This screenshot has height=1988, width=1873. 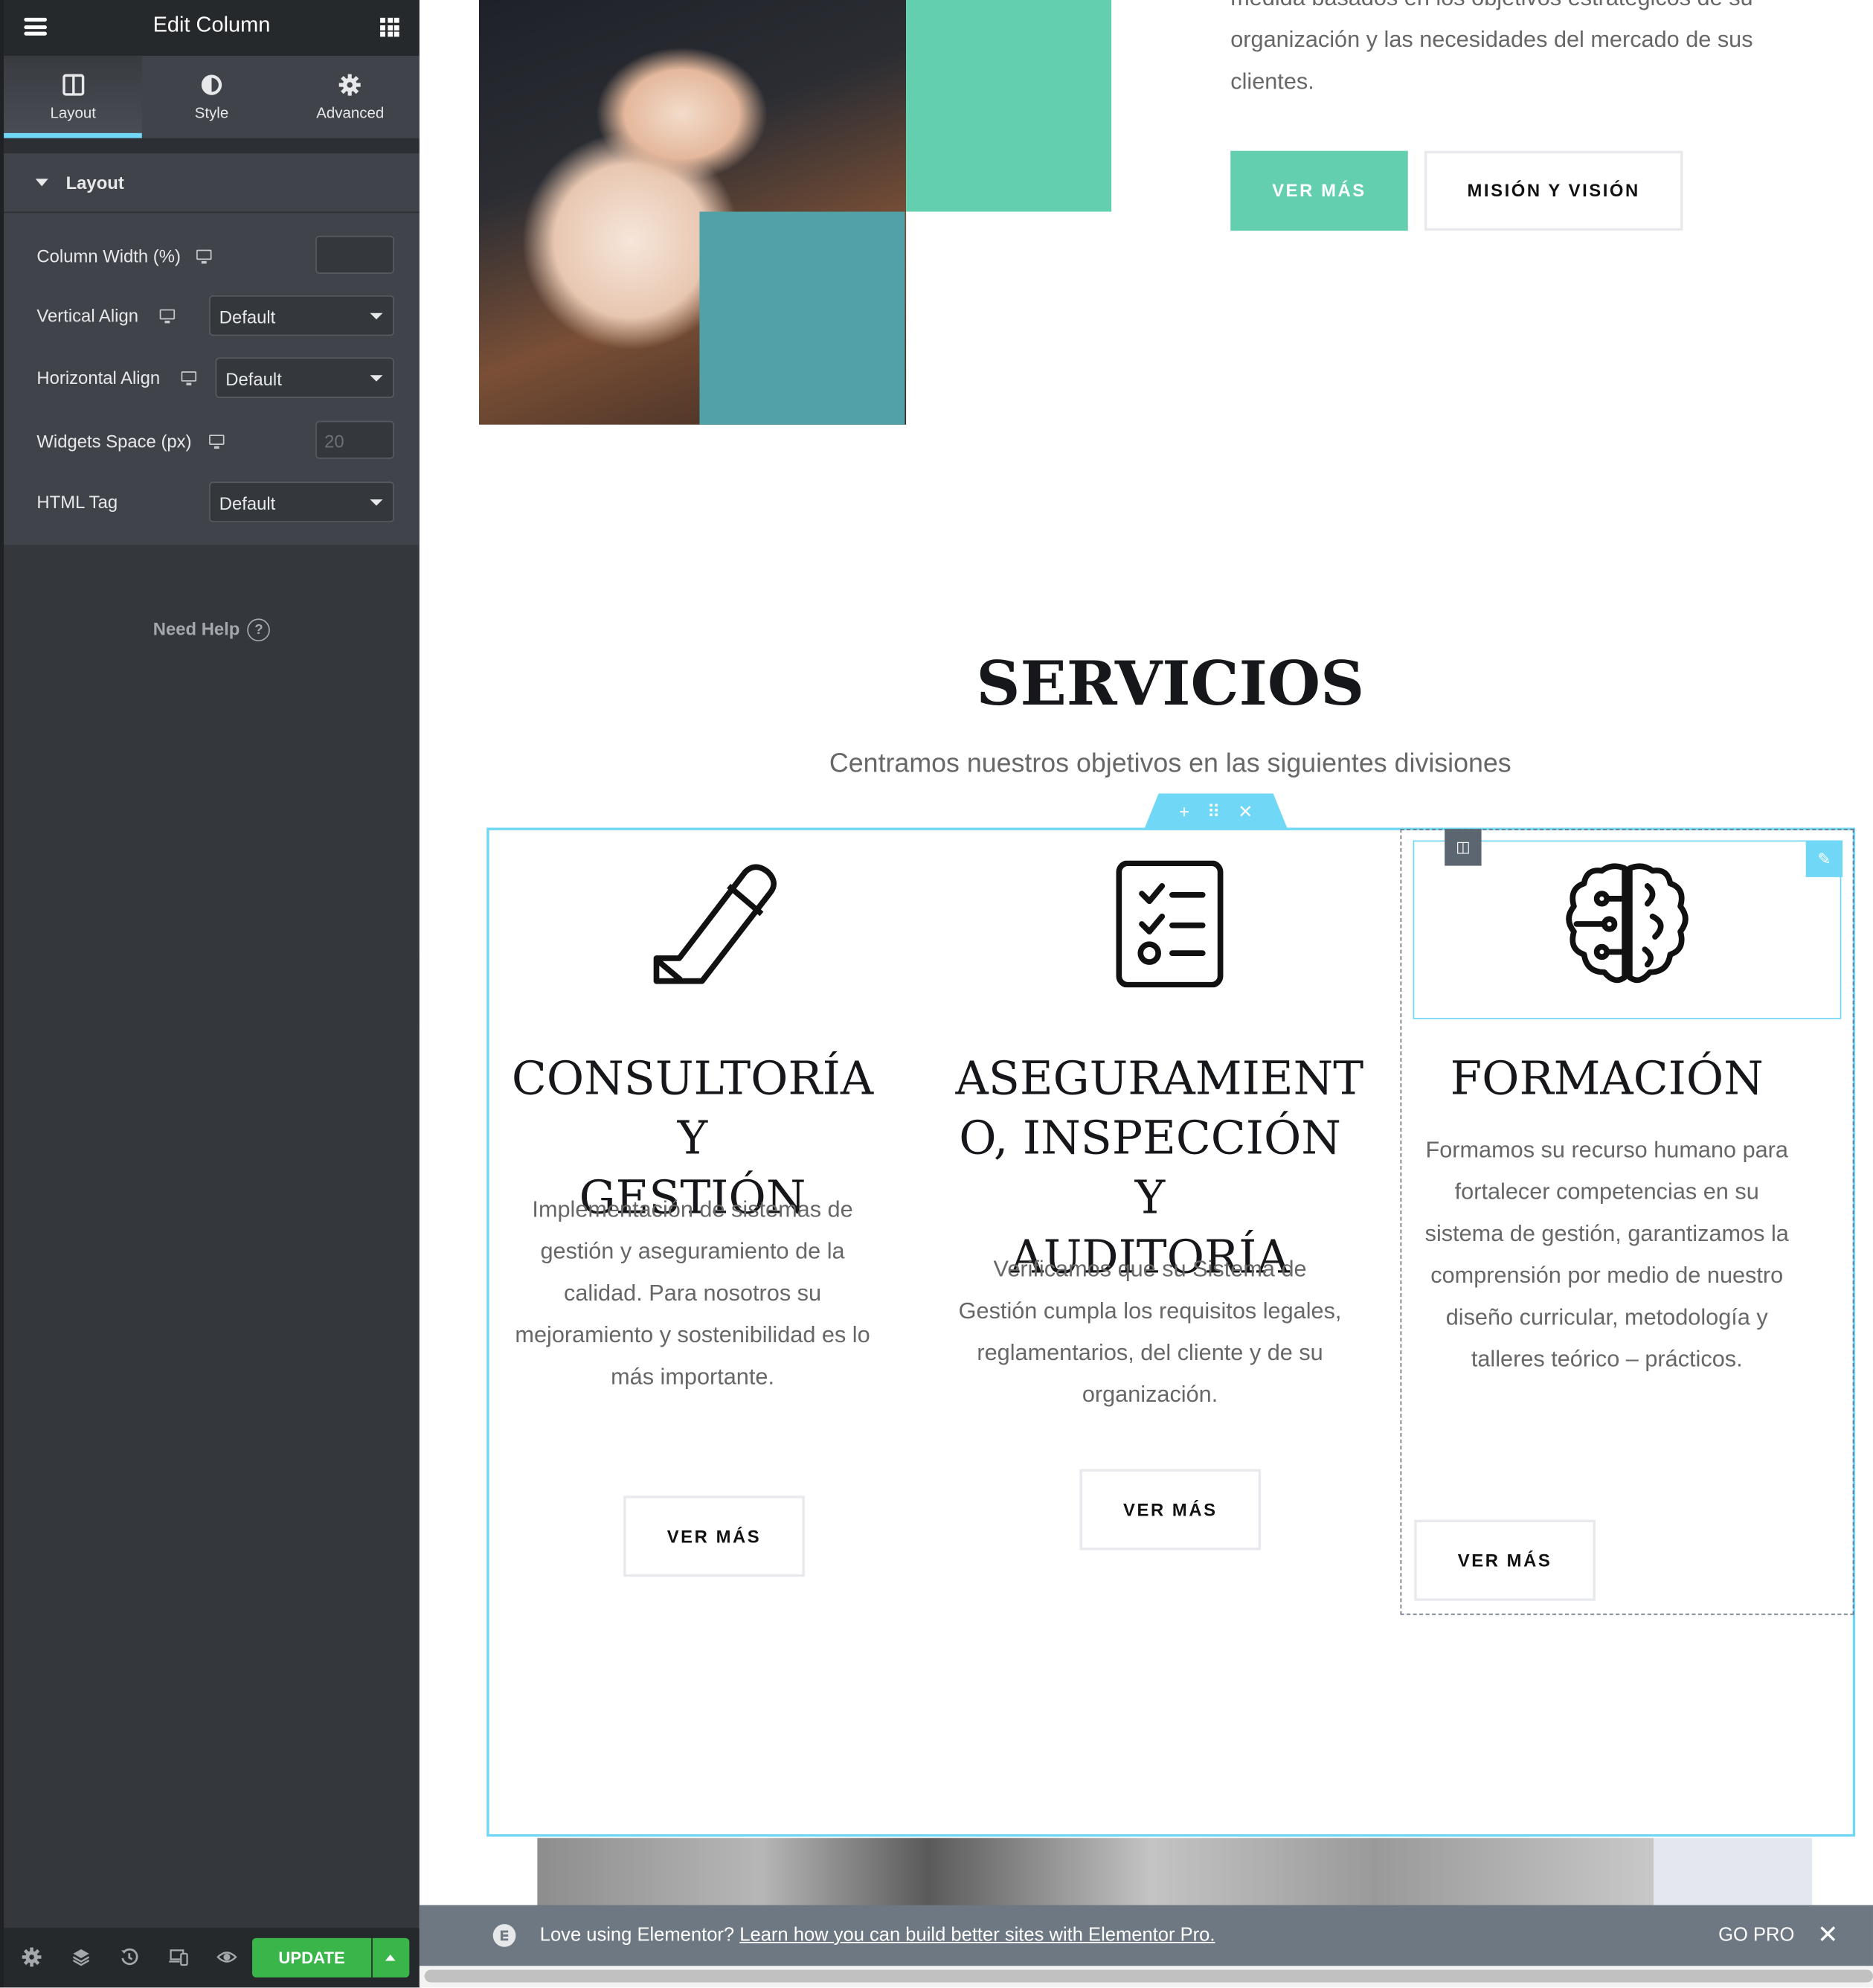 What do you see at coordinates (81, 1957) in the screenshot?
I see `navigator-layers-icon` at bounding box center [81, 1957].